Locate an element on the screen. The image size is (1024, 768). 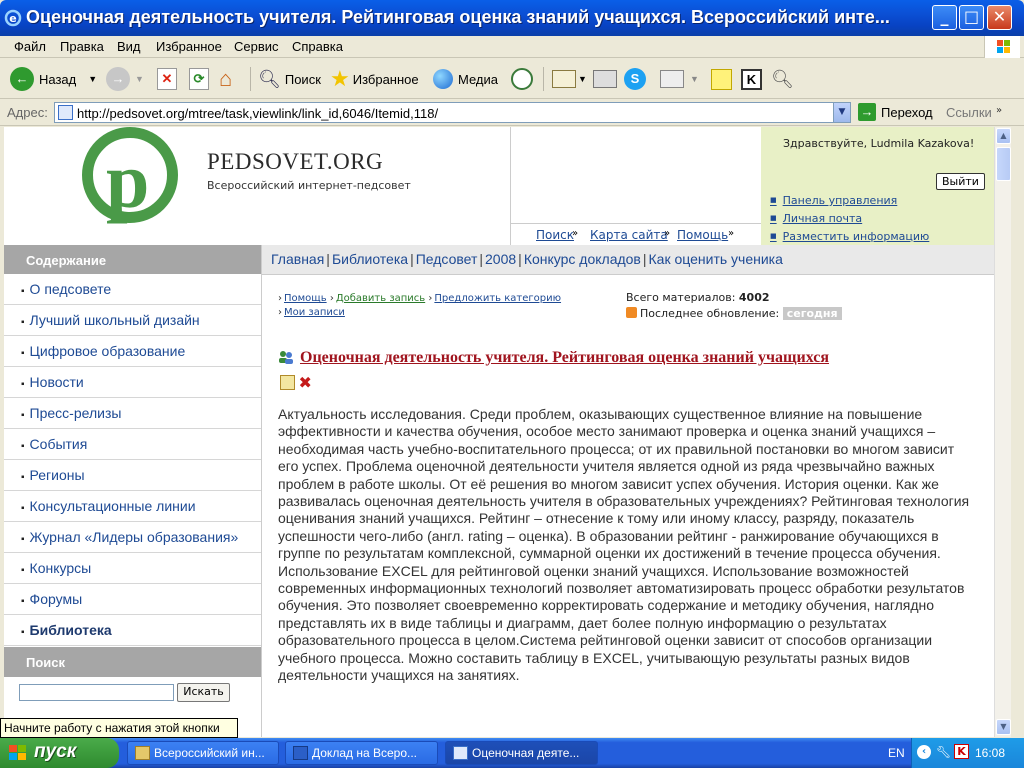
favorites-button: ★ Избранное is located at coordinates (374, 79).